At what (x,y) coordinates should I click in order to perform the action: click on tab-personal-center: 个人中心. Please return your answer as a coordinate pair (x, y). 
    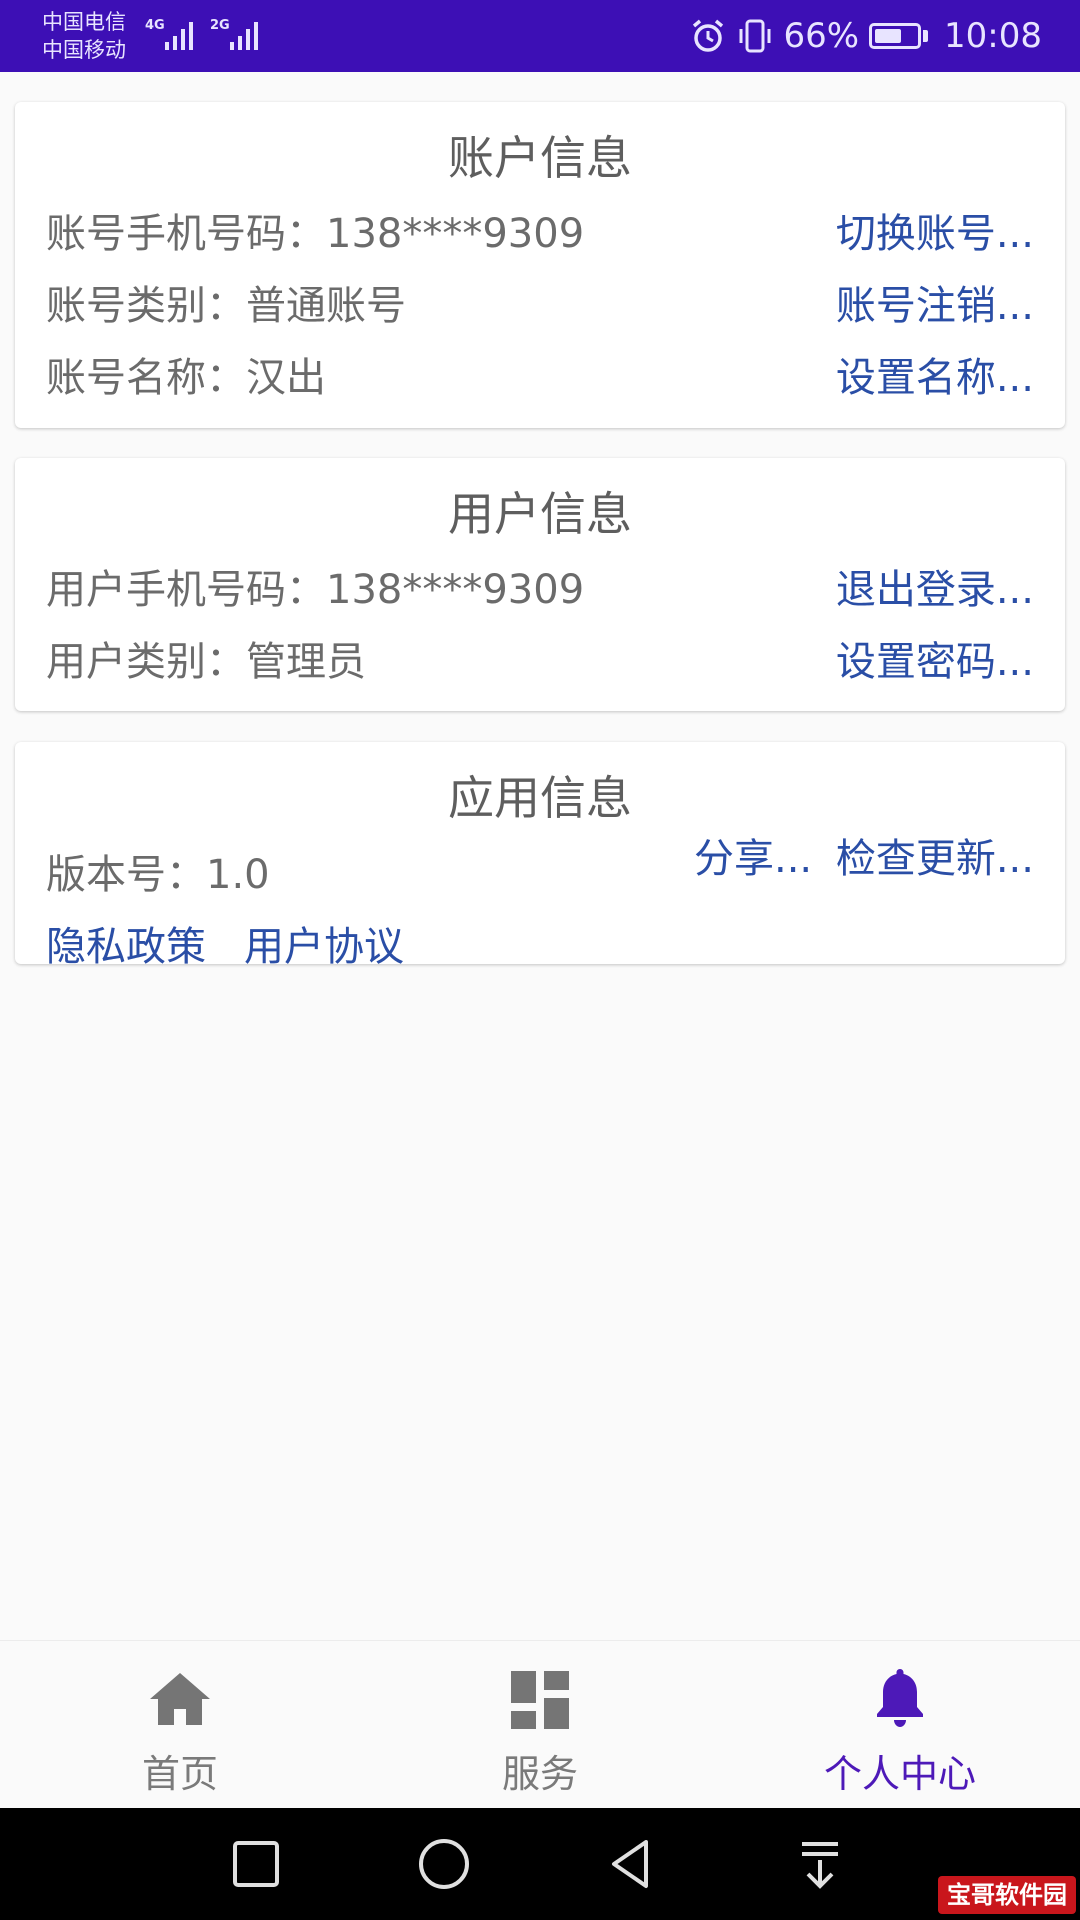
    Looking at the image, I should click on (900, 1725).